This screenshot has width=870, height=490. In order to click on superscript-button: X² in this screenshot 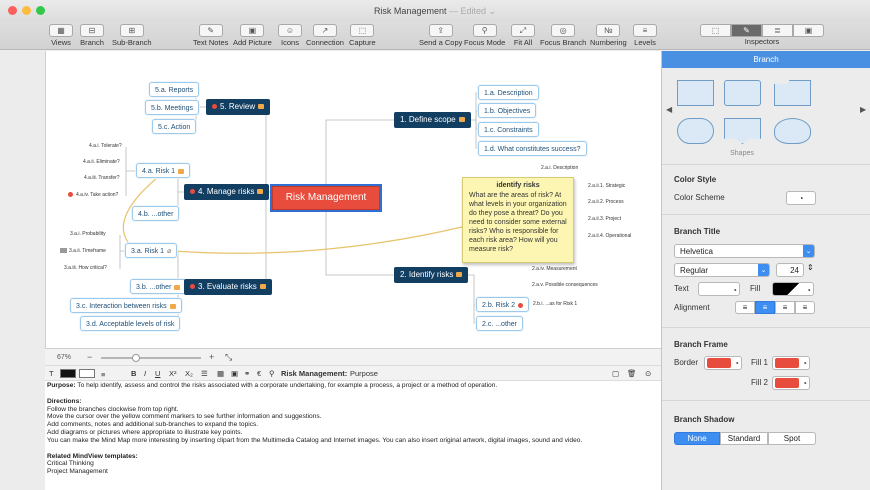, I will do `click(173, 373)`.